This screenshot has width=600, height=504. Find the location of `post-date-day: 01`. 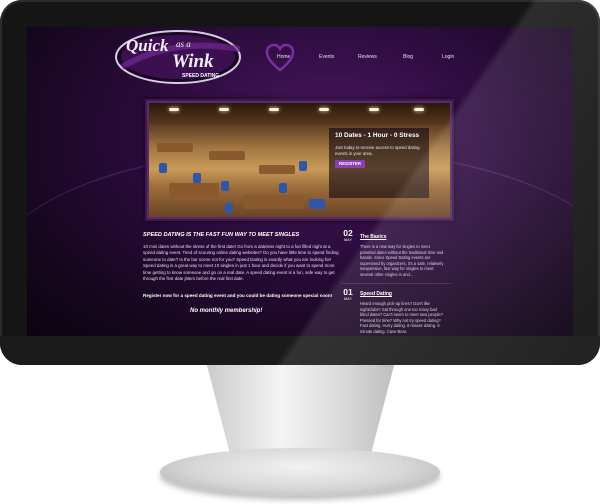

post-date-day: 01 is located at coordinates (348, 292).